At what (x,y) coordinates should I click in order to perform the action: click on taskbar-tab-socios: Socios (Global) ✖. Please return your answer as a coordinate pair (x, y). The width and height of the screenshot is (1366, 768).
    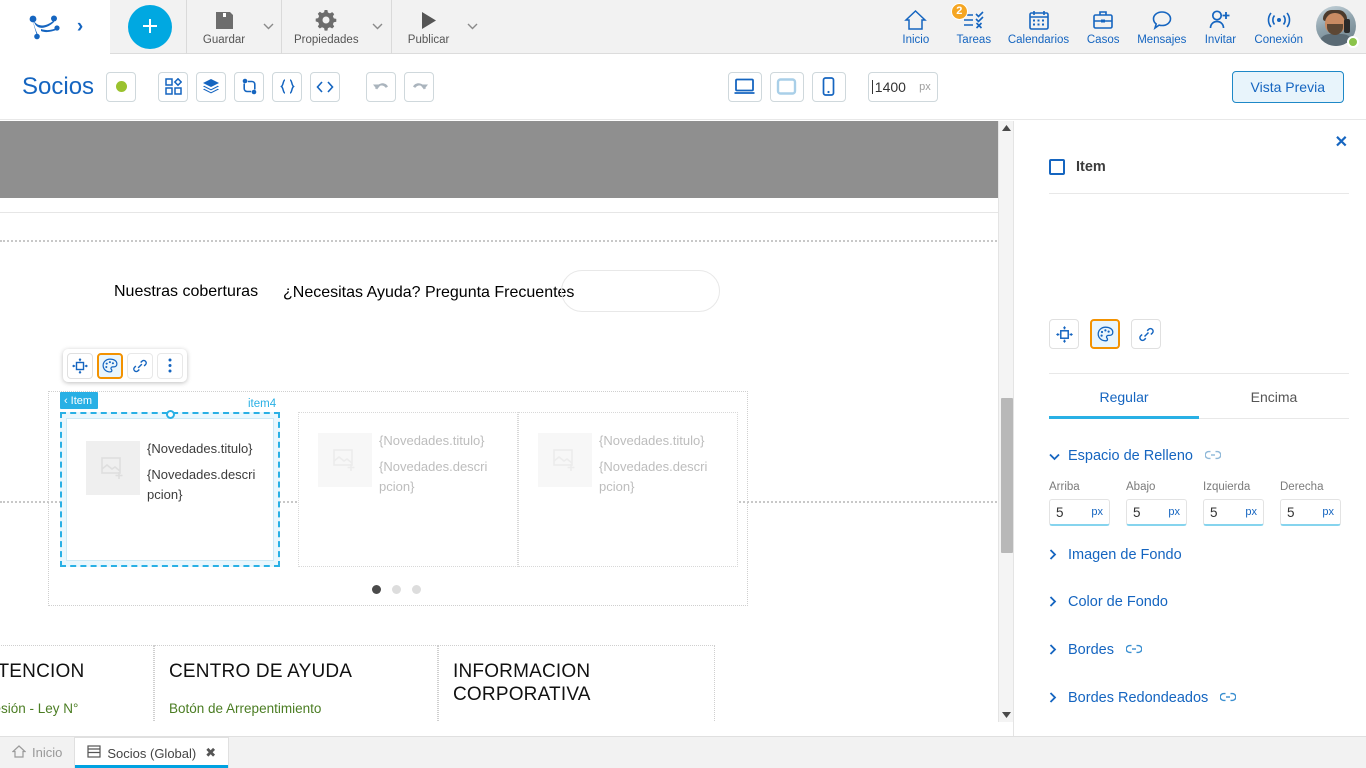
    Looking at the image, I should click on (152, 752).